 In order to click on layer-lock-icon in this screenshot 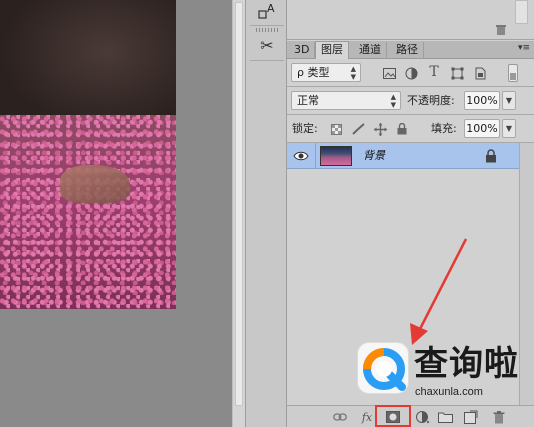, I will do `click(491, 156)`.